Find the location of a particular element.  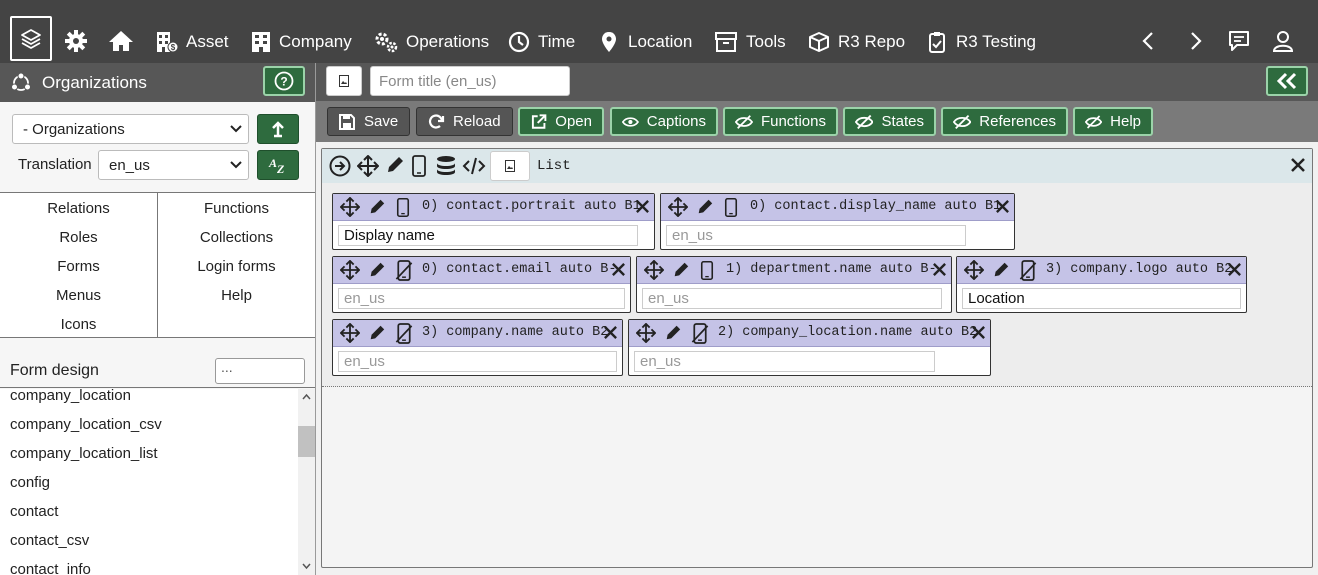

collapse-button is located at coordinates (1287, 81).